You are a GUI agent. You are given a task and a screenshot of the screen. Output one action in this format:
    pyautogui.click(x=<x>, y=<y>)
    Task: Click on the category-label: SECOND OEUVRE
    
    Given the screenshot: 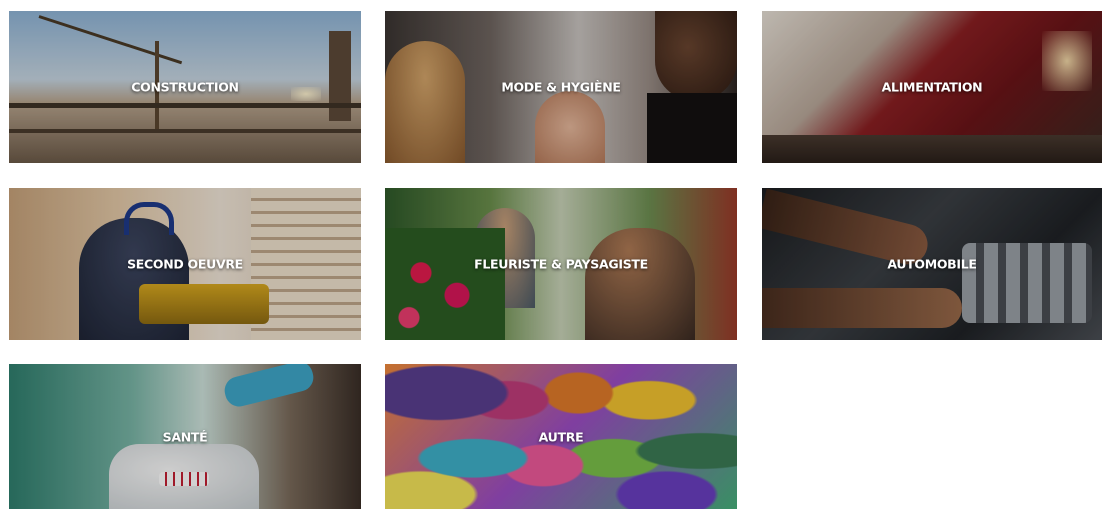 What is the action you would take?
    pyautogui.click(x=185, y=264)
    